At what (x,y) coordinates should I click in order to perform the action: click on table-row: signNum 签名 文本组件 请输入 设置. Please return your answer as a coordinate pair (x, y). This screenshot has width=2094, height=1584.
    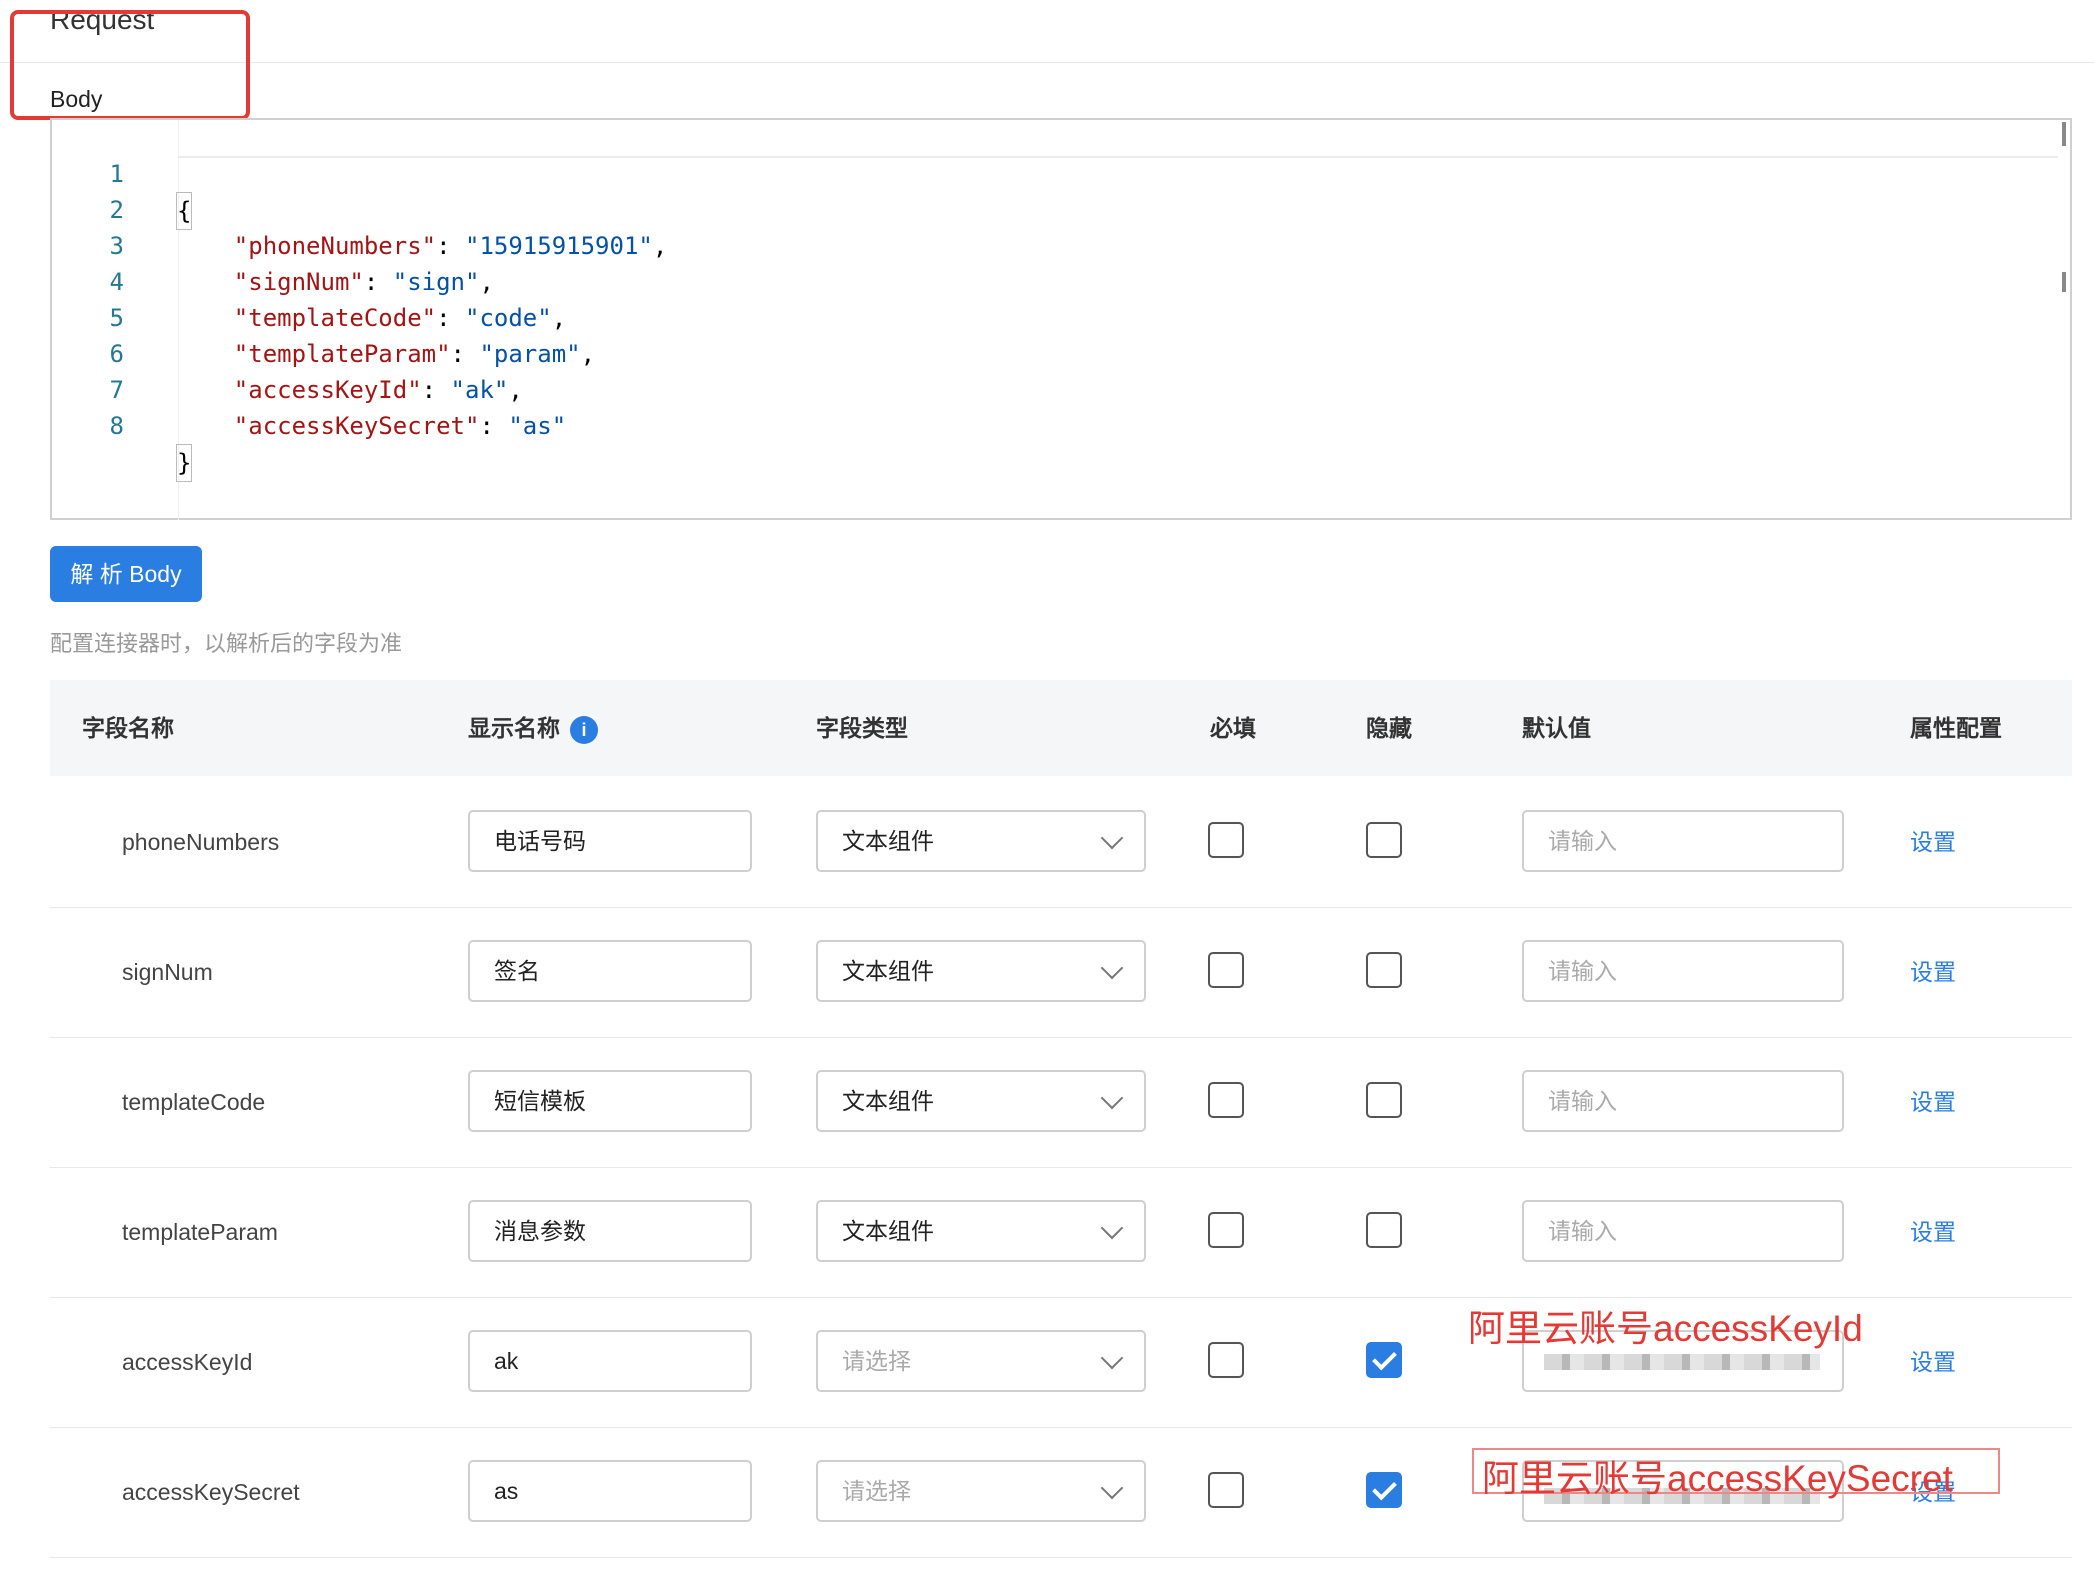
    Looking at the image, I should click on (1061, 972).